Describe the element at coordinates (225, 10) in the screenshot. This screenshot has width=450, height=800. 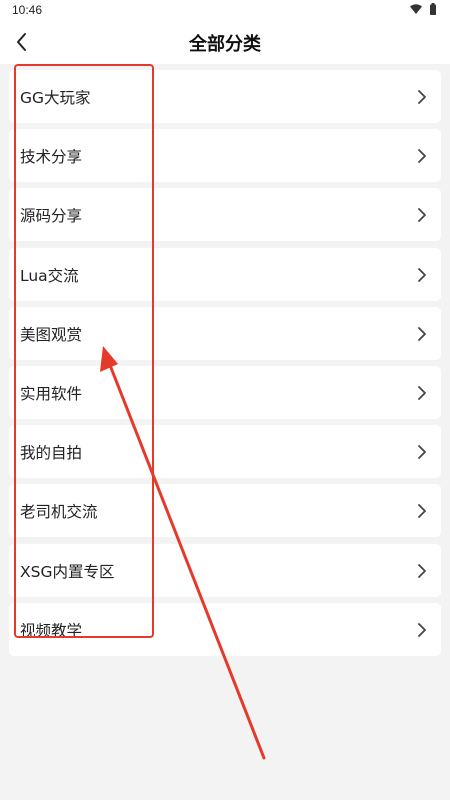
I see `status-bar: 10:46` at that location.